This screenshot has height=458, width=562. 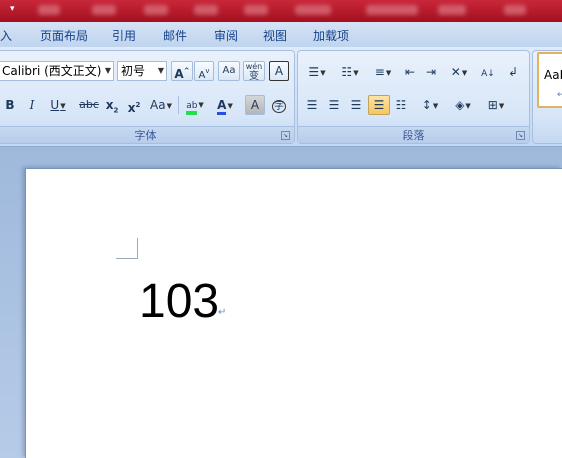 I want to click on quick-access-dropdown-icon: ▾, so click(x=16, y=9).